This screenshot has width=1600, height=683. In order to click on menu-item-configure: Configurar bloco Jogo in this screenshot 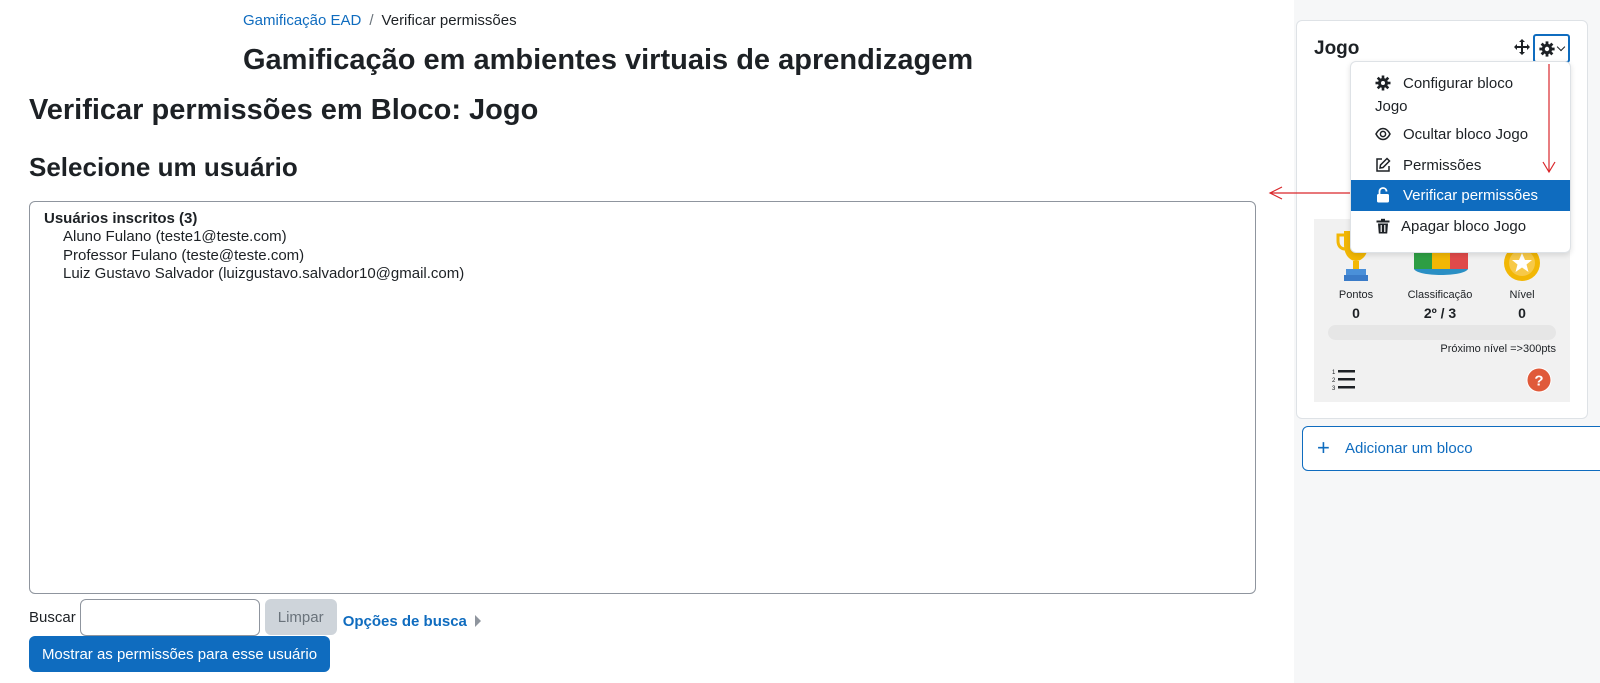, I will do `click(1460, 90)`.